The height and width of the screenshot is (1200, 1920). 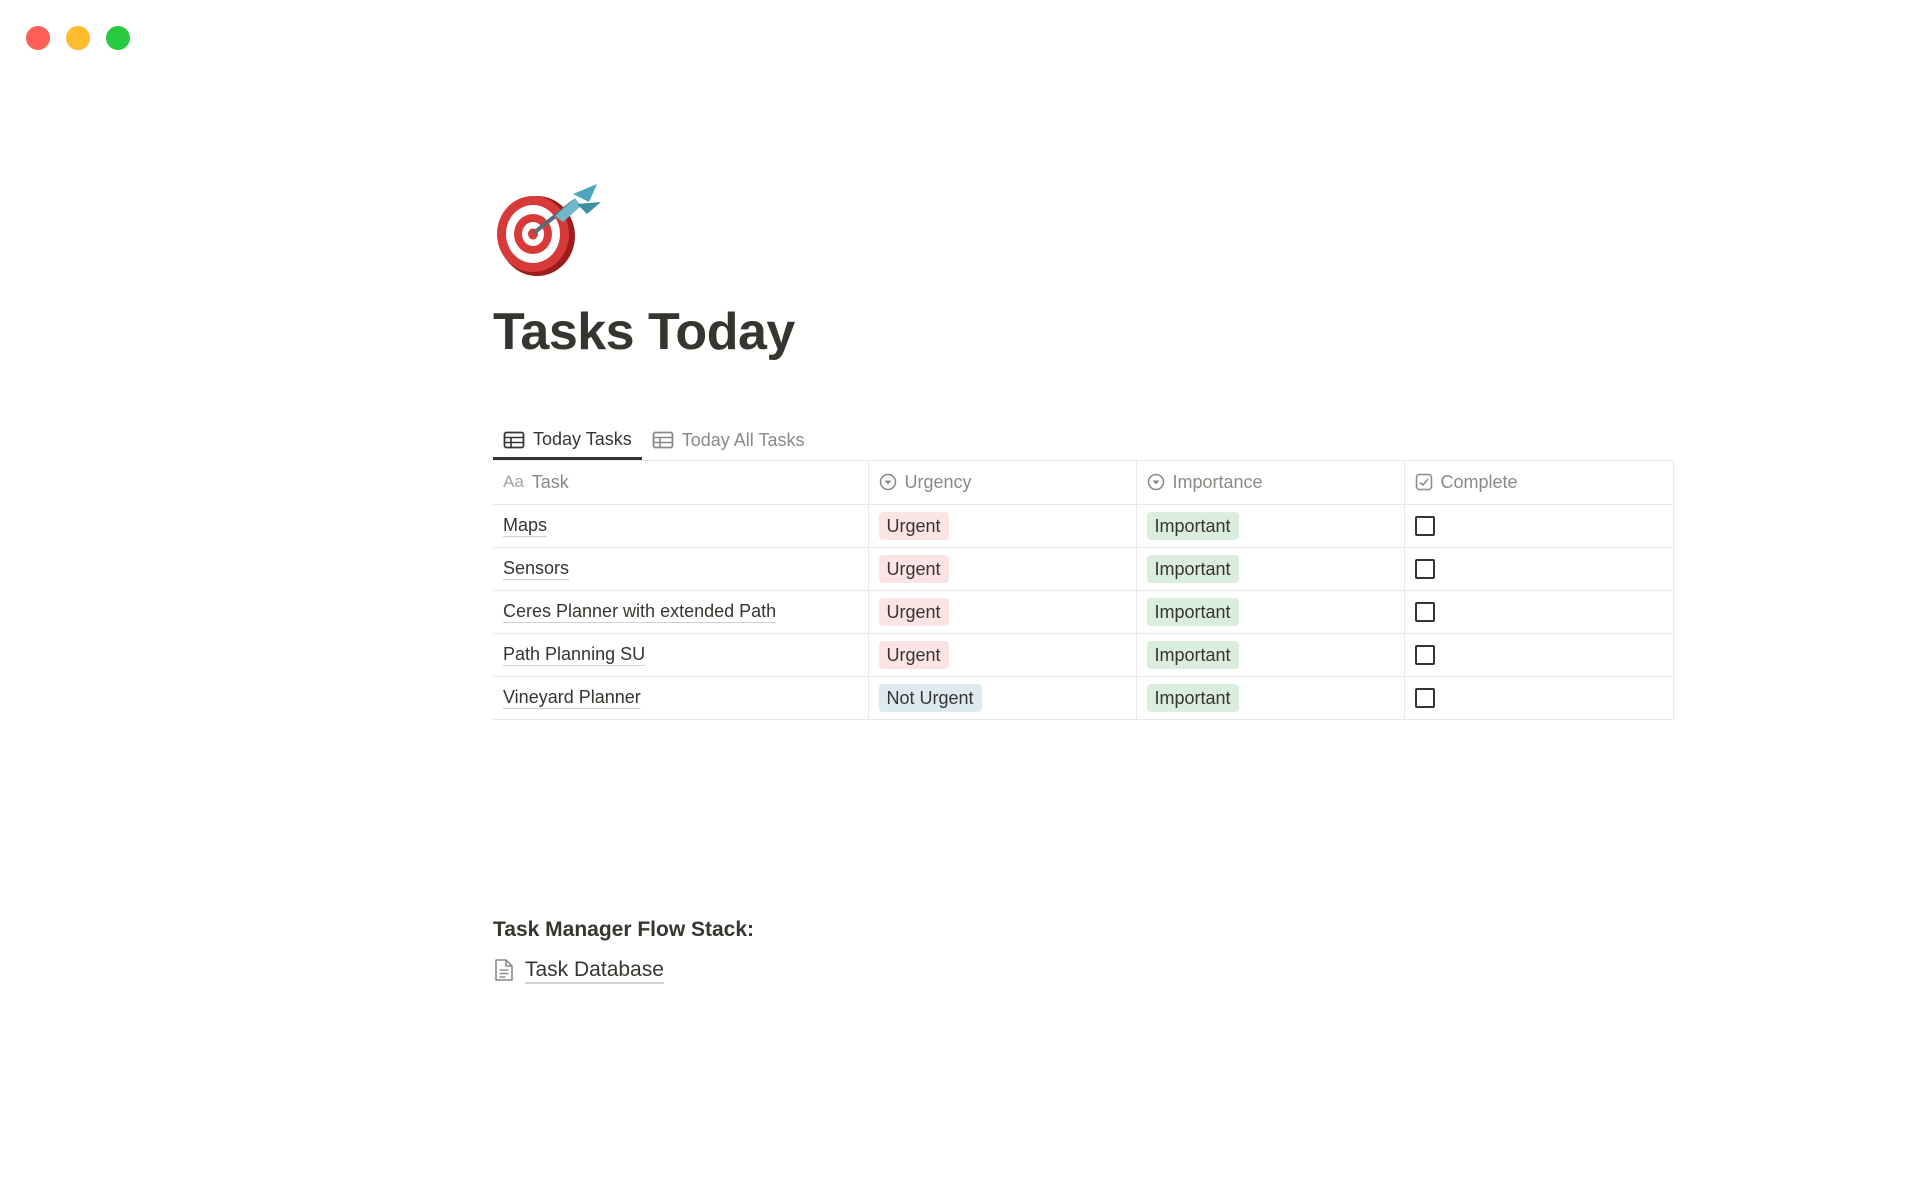 I want to click on urgency-tag: Not Urgent, so click(x=930, y=697).